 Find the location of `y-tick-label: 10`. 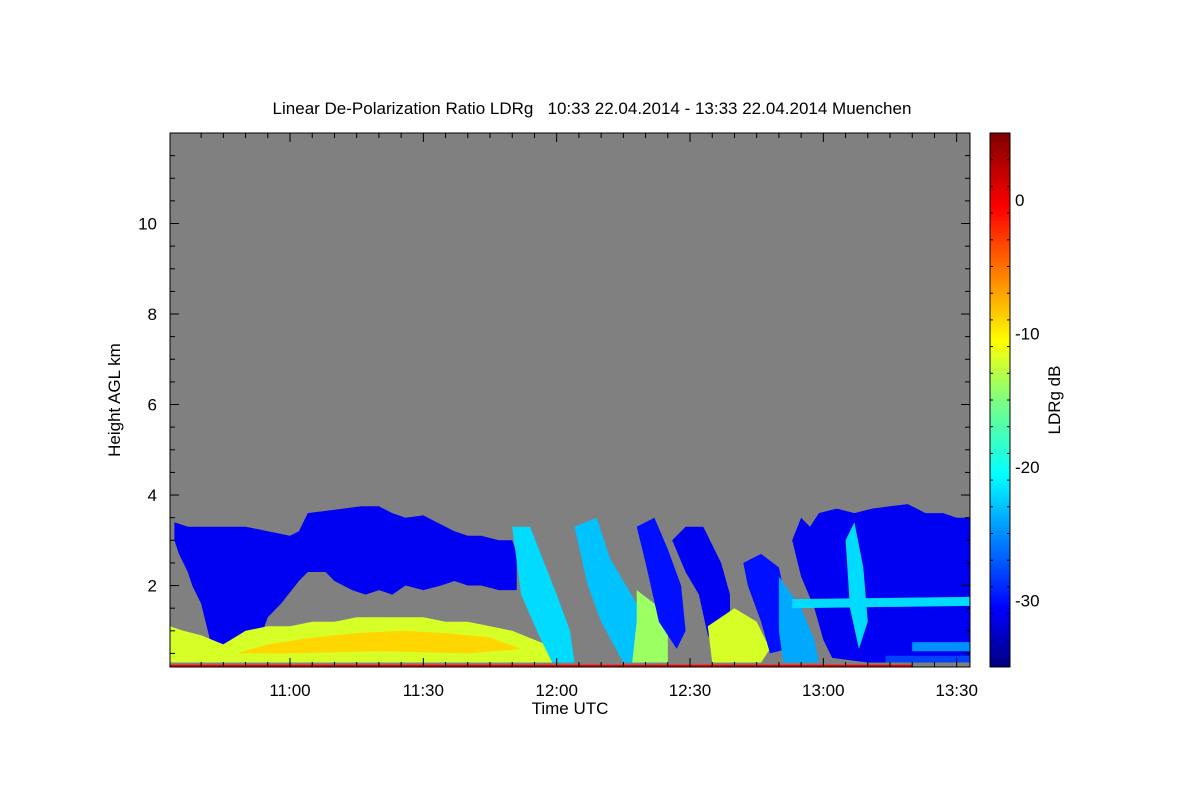

y-tick-label: 10 is located at coordinates (147, 224).